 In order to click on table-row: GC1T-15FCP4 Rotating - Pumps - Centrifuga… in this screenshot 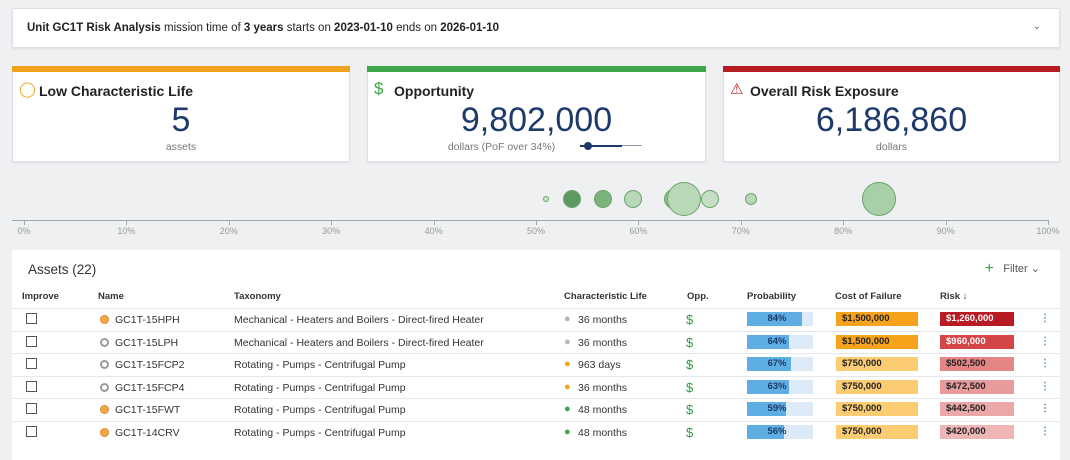, I will do `click(536, 387)`.